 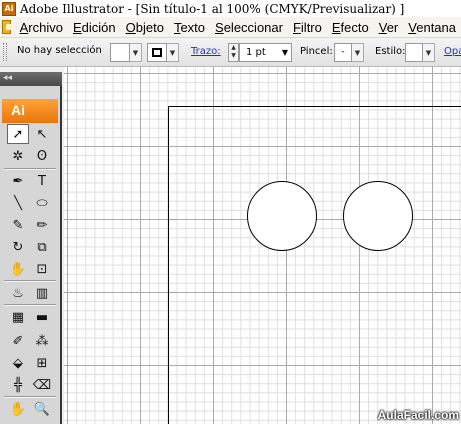 I want to click on line-tool-icon: ╲, so click(x=18, y=203).